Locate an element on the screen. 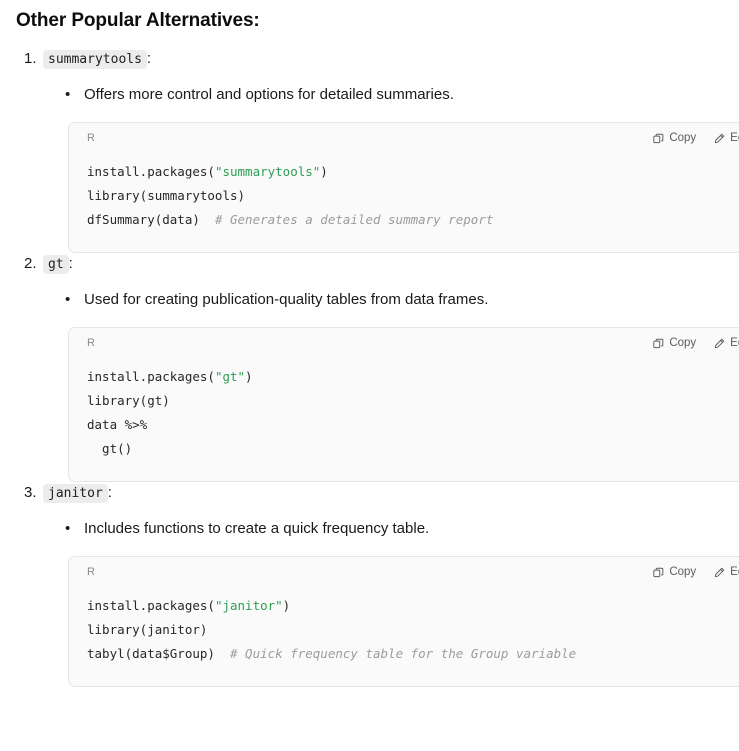 This screenshot has height=751, width=739. code-token-str: "gt" is located at coordinates (230, 376).